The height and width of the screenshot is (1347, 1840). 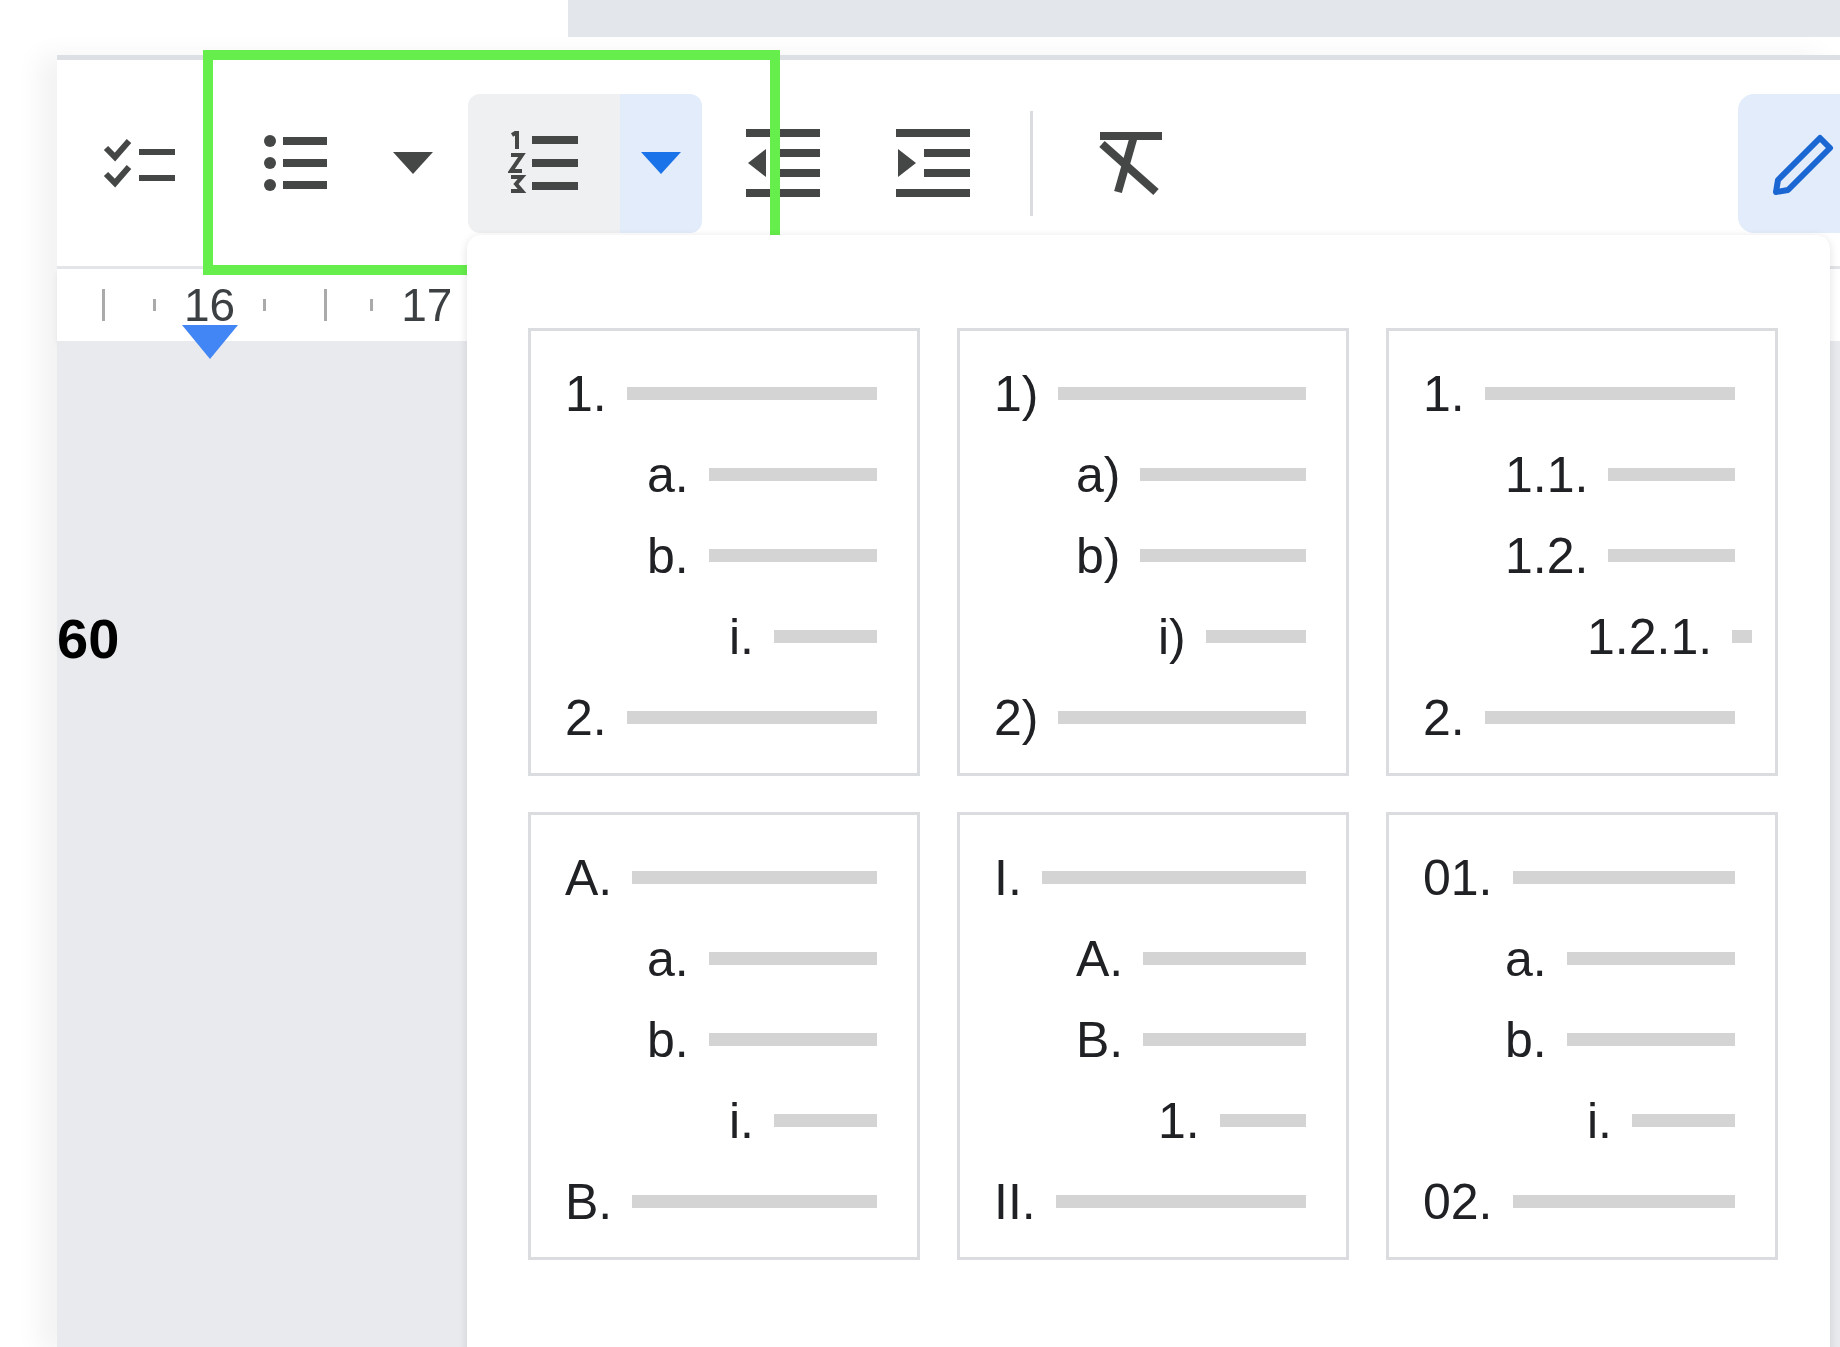 What do you see at coordinates (1016, 393) in the screenshot?
I see `list-number: 1)` at bounding box center [1016, 393].